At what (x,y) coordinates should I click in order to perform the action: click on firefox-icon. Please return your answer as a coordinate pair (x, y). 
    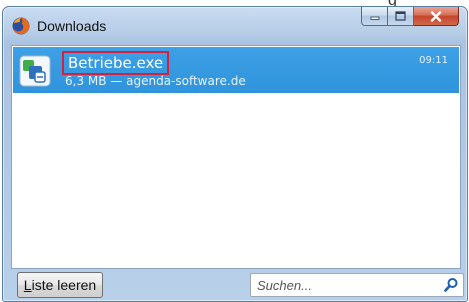
    Looking at the image, I should click on (21, 26).